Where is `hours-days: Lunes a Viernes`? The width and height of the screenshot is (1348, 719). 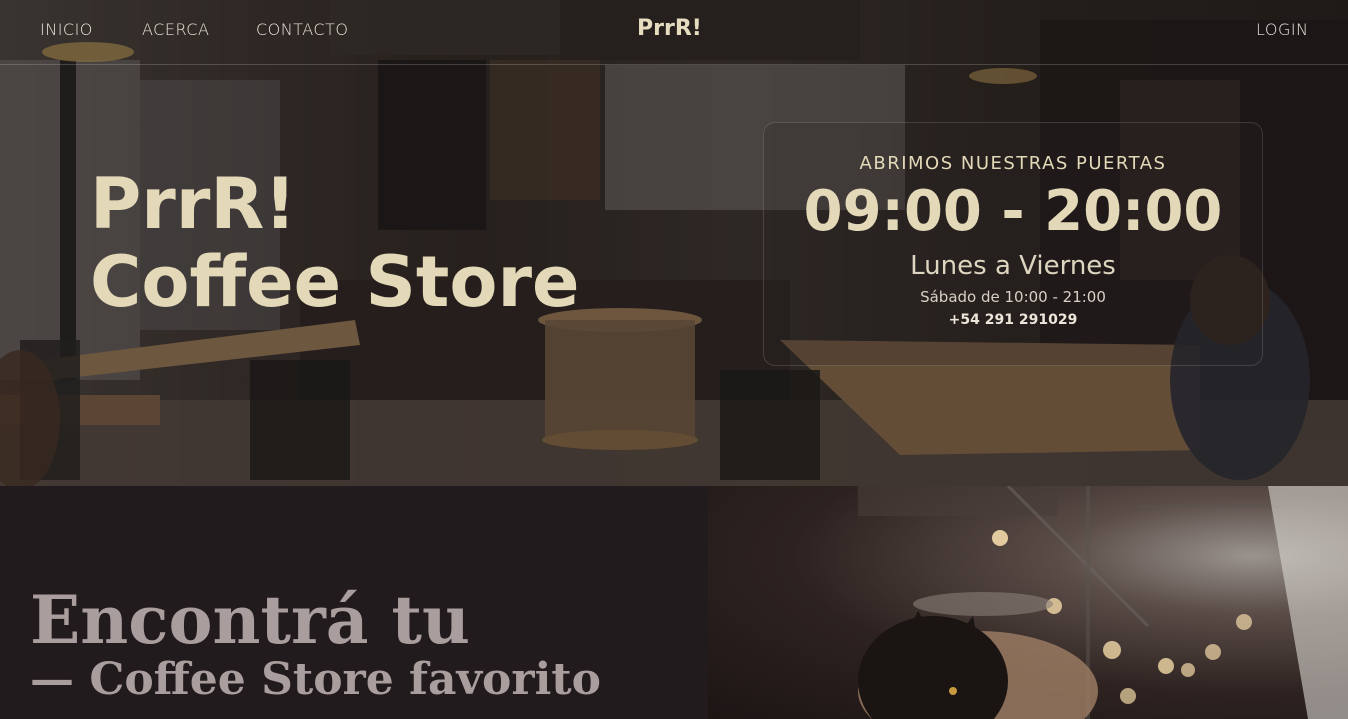
hours-days: Lunes a Viernes is located at coordinates (1013, 266).